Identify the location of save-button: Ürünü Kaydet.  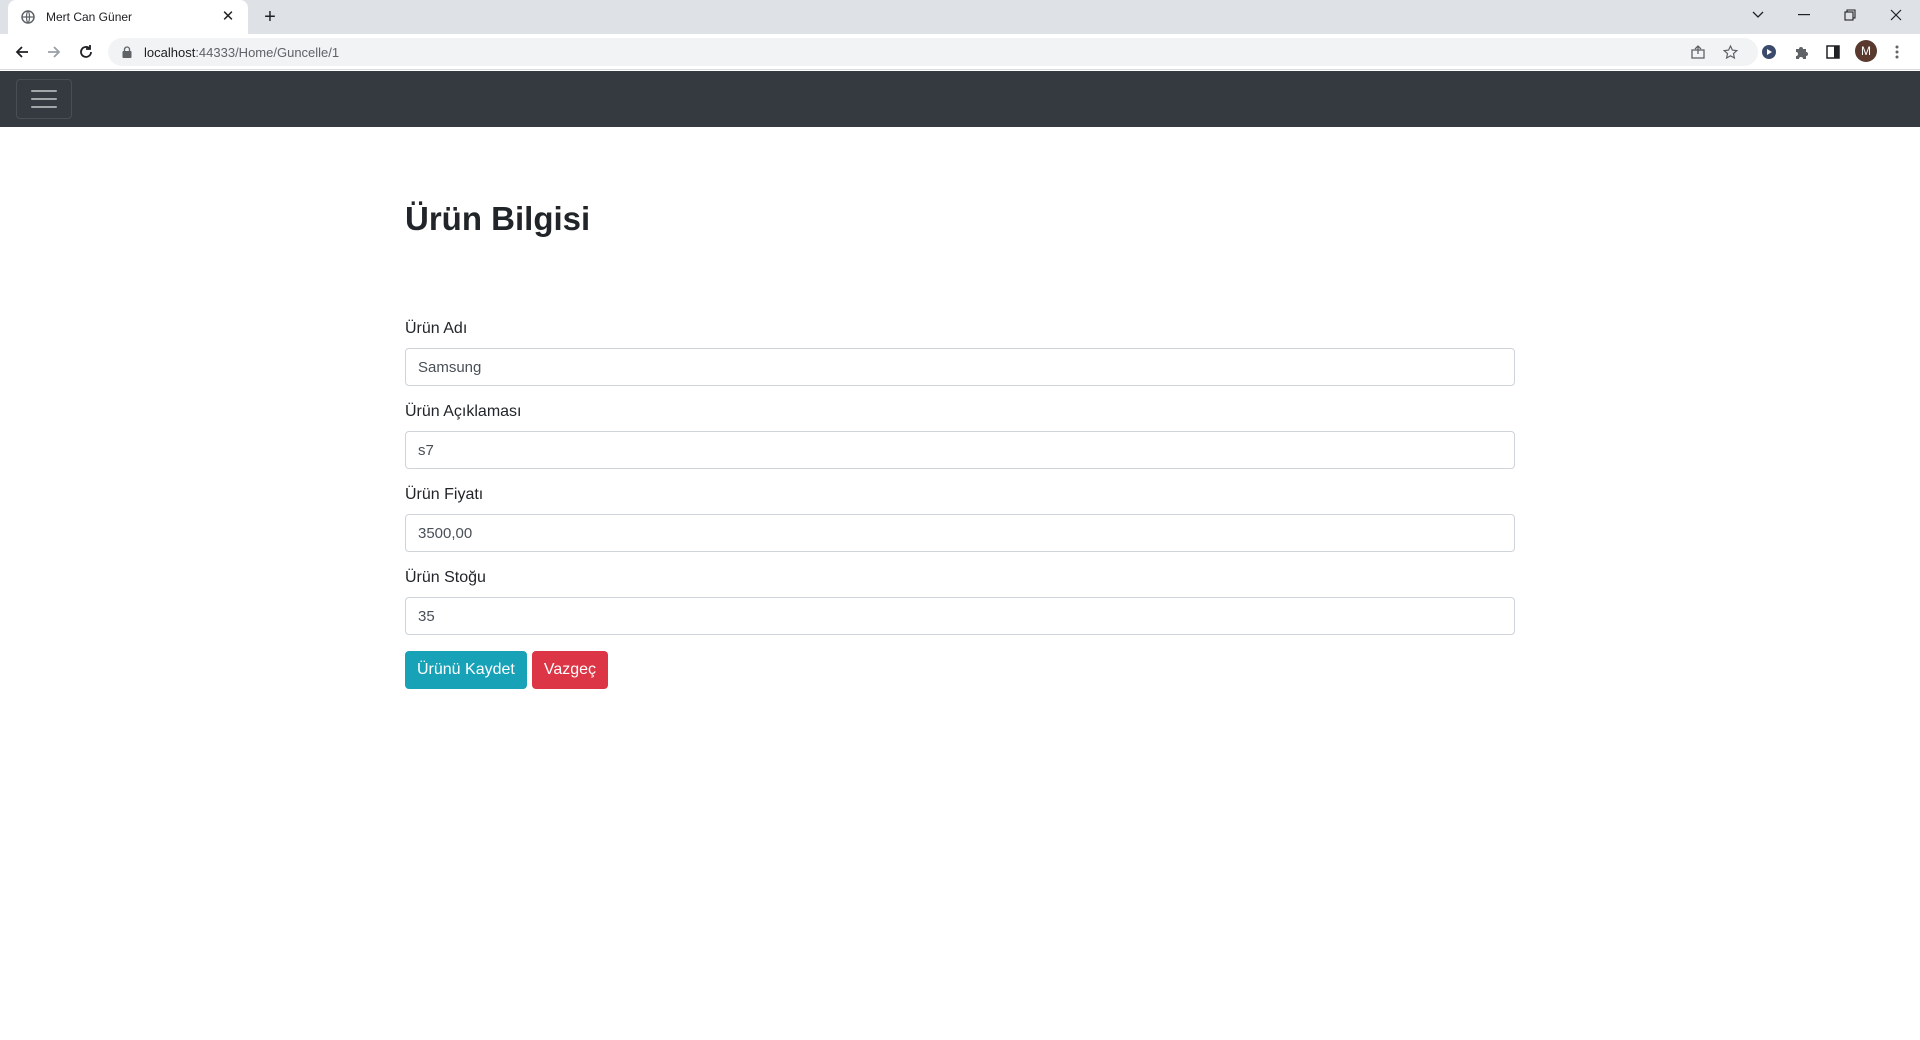
(466, 670).